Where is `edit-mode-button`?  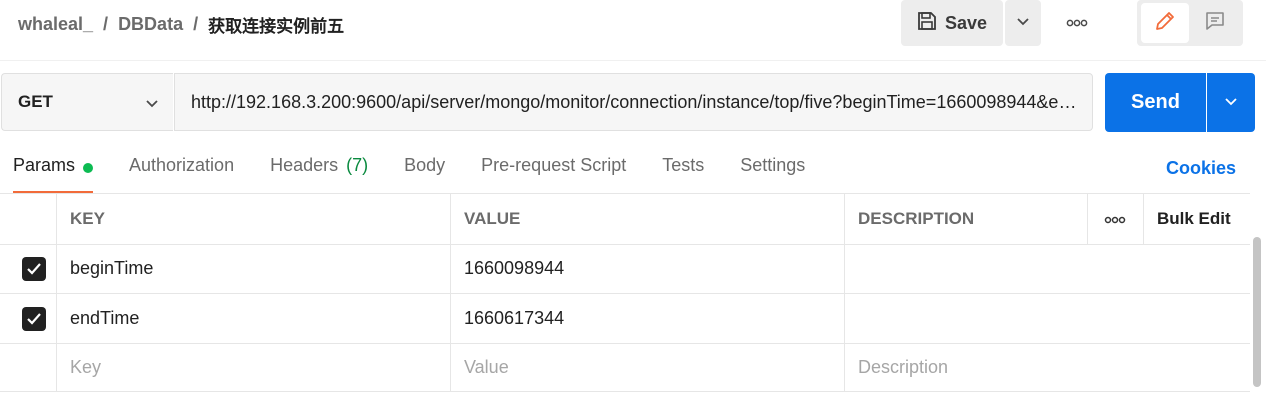 edit-mode-button is located at coordinates (1165, 23).